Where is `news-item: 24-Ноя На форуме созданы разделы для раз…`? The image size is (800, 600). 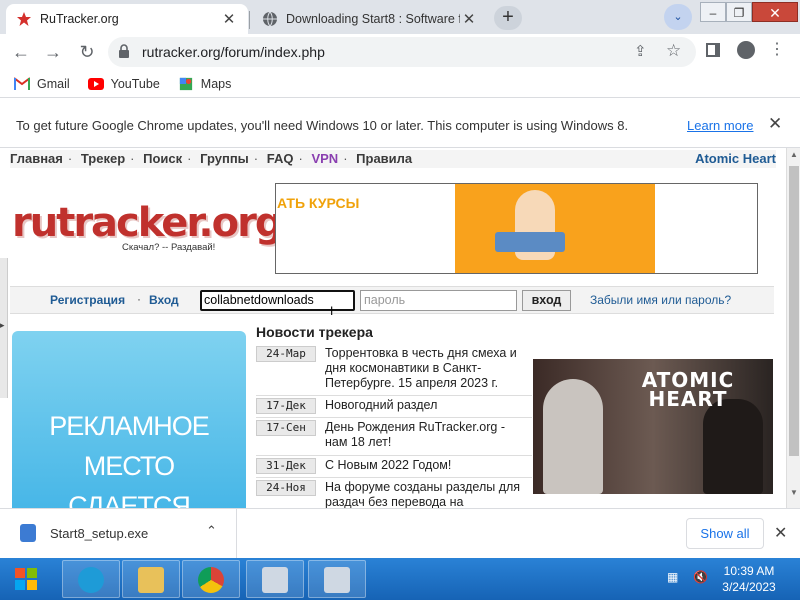
news-item: 24-Ноя На форуме созданы разделы для раз… is located at coordinates (394, 493).